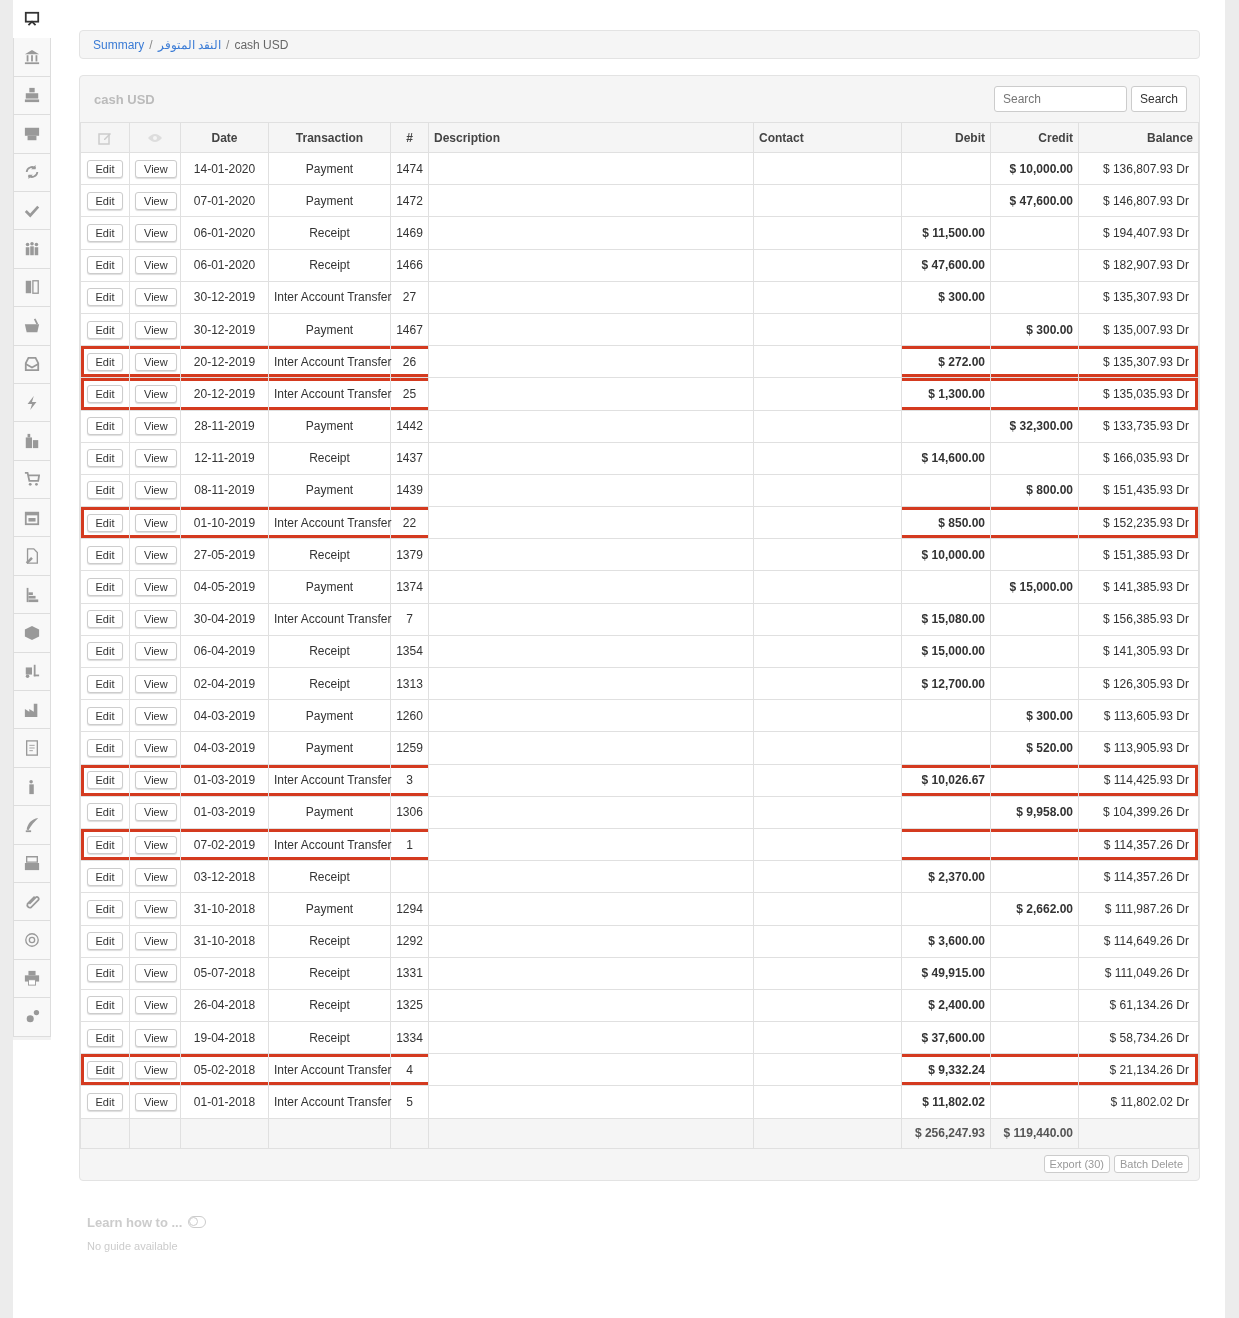  I want to click on buildings-icon, so click(32, 441).